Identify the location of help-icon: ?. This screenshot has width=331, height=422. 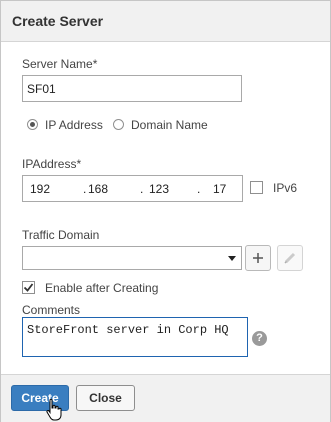
(259, 338).